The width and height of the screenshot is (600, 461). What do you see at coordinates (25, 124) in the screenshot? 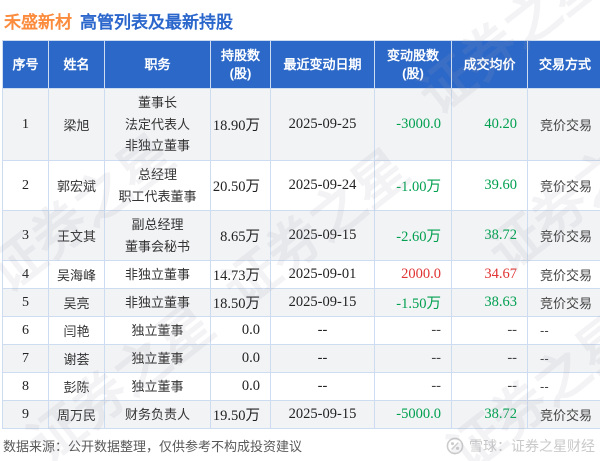
I see `cell-no: 1` at bounding box center [25, 124].